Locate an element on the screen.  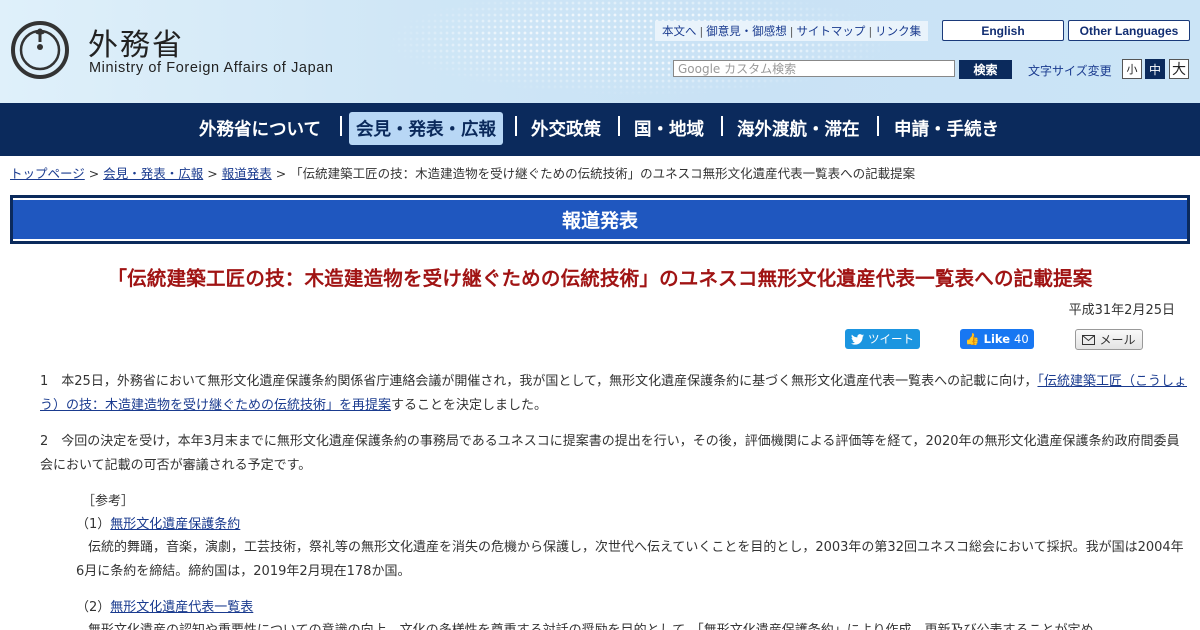
reference-1-number: （1） is located at coordinates (93, 524).